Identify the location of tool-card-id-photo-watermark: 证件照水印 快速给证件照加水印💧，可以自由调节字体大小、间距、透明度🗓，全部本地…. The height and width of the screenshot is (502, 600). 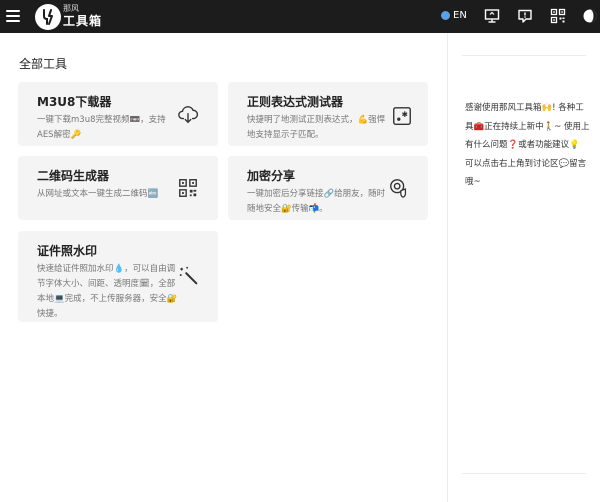
(118, 276).